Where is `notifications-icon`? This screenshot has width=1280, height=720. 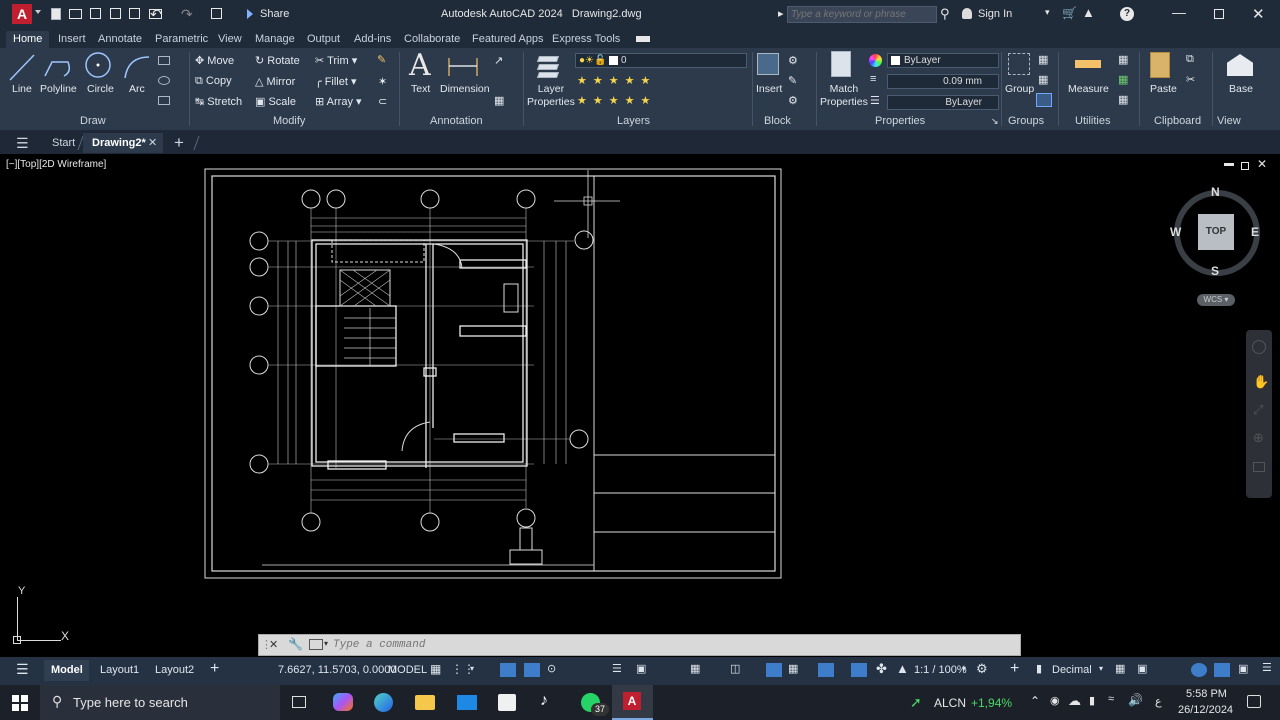 notifications-icon is located at coordinates (1254, 701).